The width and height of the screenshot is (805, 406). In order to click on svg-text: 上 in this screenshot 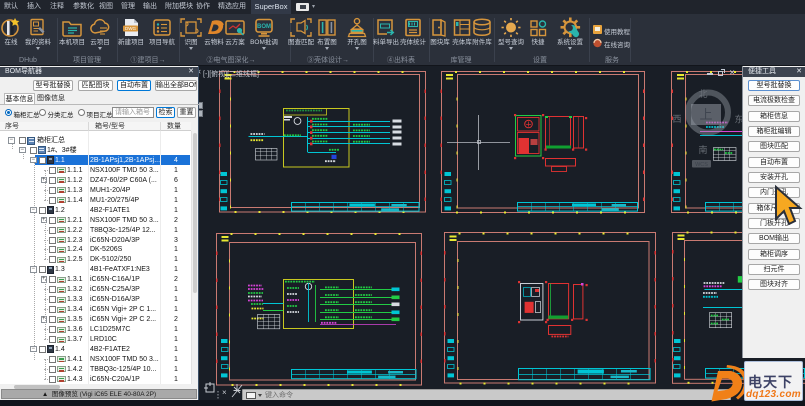, I will do `click(705, 114)`.